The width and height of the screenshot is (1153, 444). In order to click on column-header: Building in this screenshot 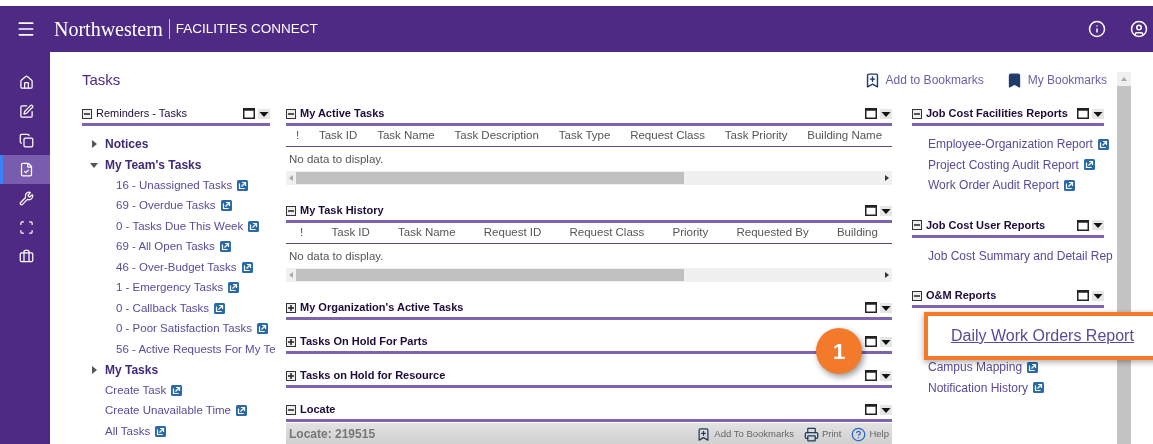, I will do `click(857, 233)`.